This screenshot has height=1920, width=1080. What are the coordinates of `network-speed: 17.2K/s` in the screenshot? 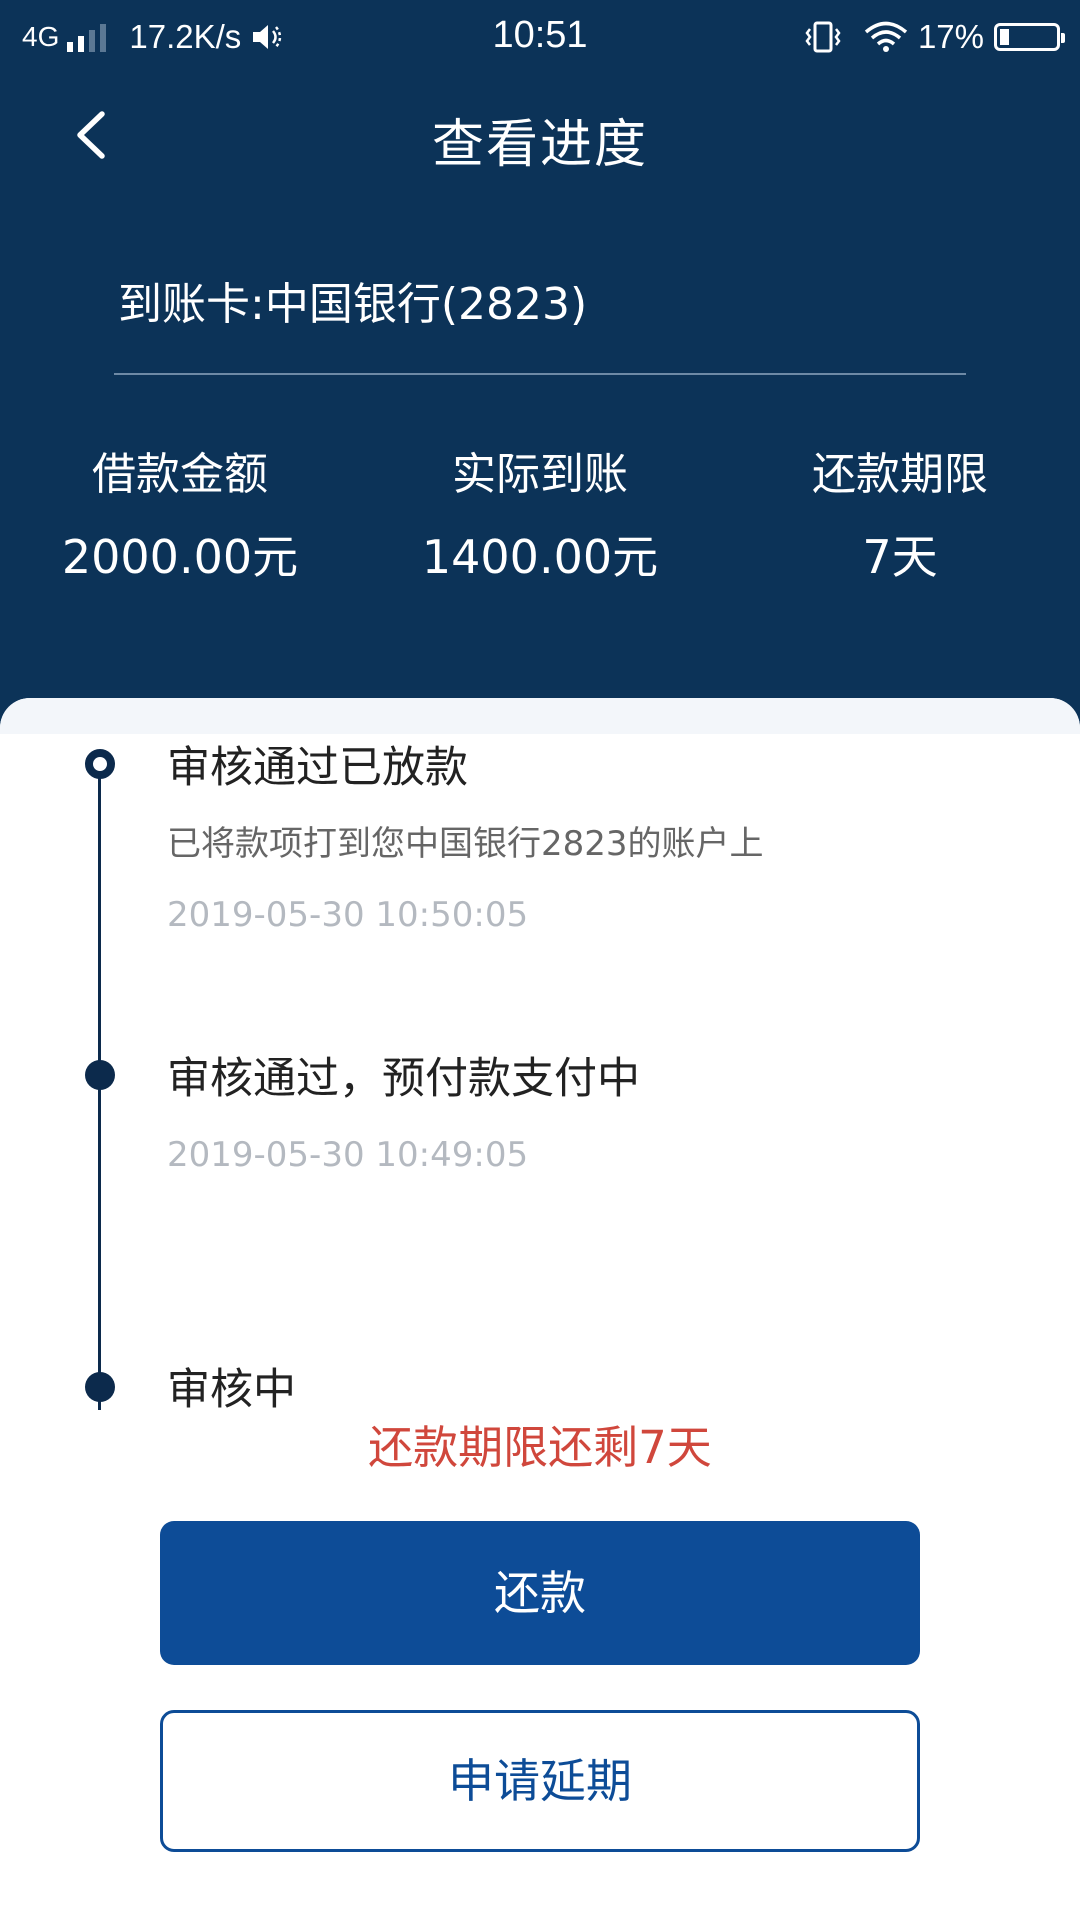 It's located at (185, 36).